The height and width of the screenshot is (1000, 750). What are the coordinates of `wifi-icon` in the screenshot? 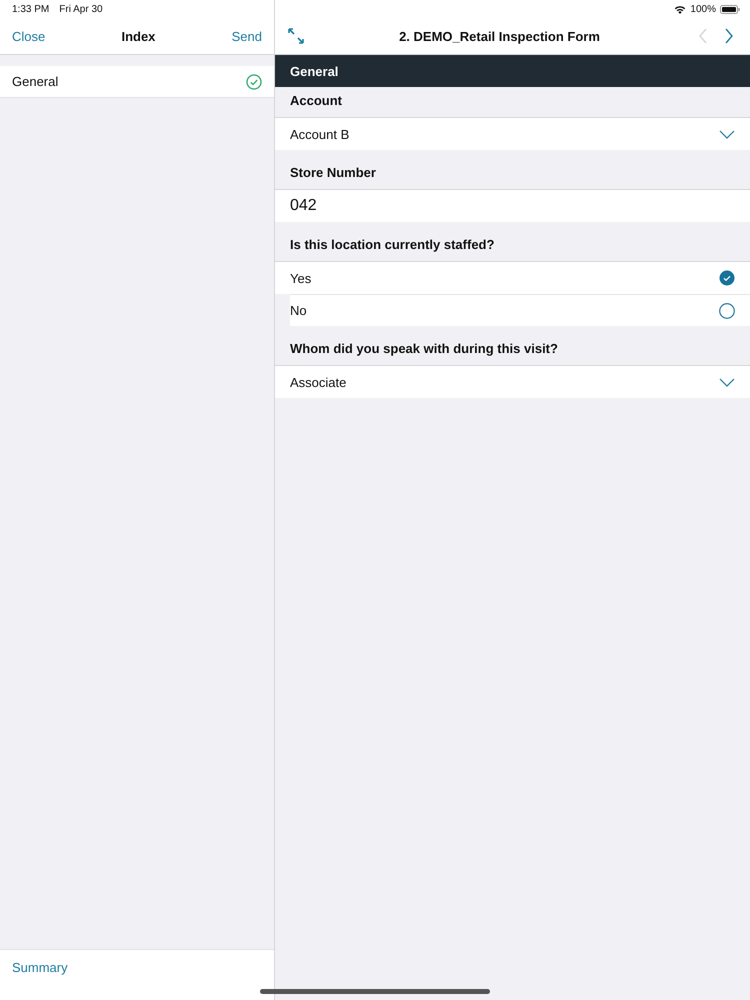 It's located at (680, 9).